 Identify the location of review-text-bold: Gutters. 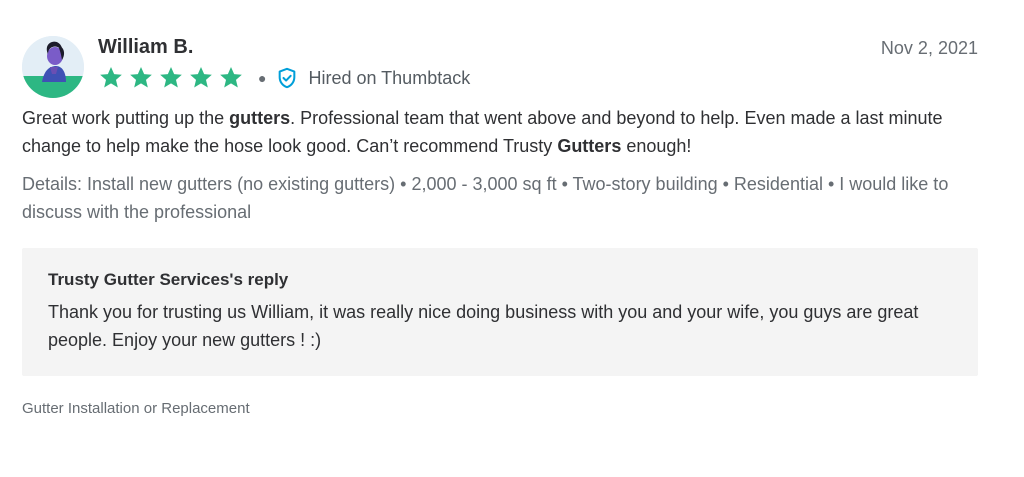
(589, 146).